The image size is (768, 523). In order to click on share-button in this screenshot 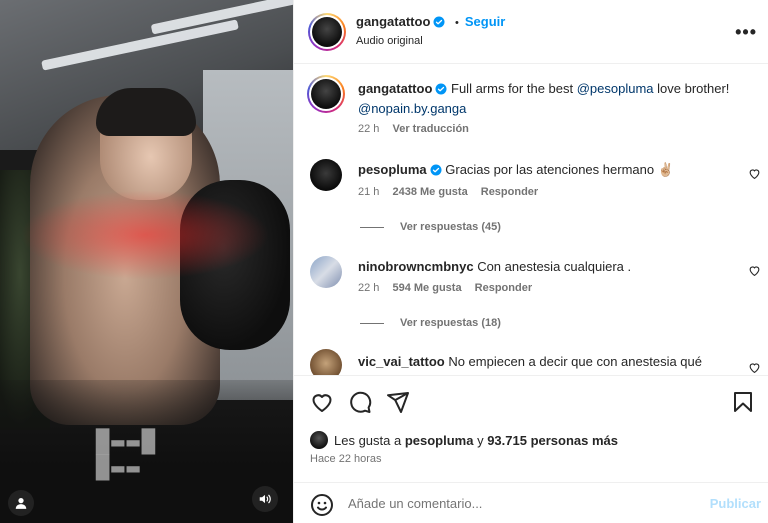, I will do `click(398, 403)`.